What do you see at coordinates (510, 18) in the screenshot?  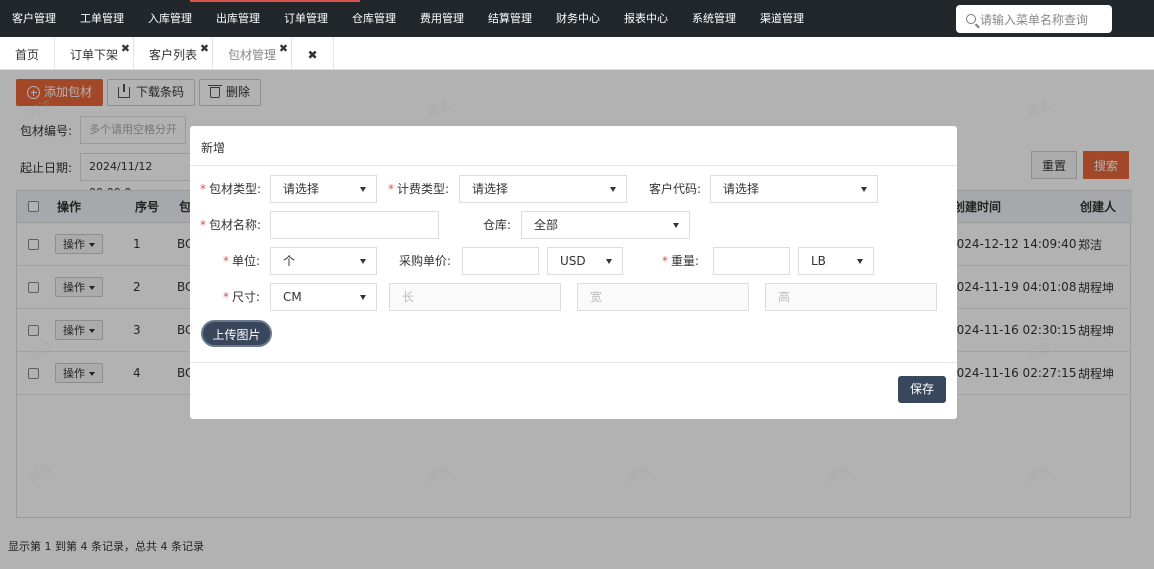 I see `menu-item-settlement: 结算管理` at bounding box center [510, 18].